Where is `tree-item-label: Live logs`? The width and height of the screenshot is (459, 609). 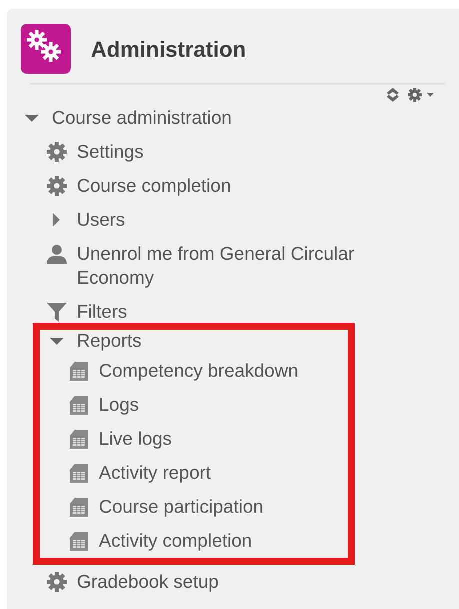 tree-item-label: Live logs is located at coordinates (135, 439).